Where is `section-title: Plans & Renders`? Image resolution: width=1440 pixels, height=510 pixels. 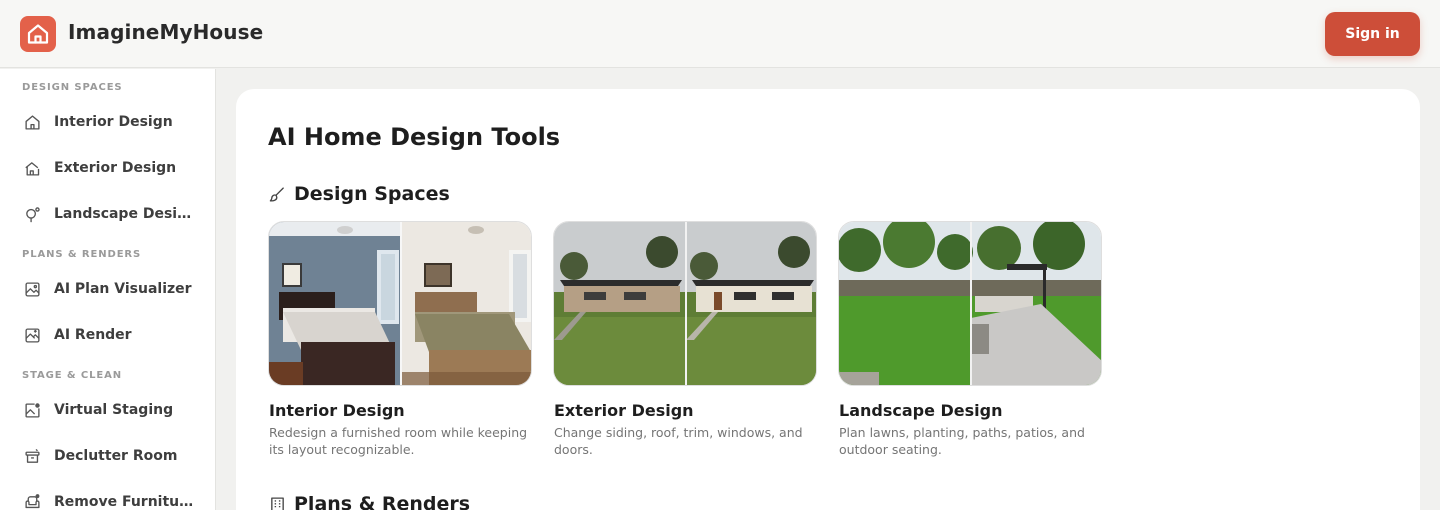
section-title: Plans & Renders is located at coordinates (382, 501).